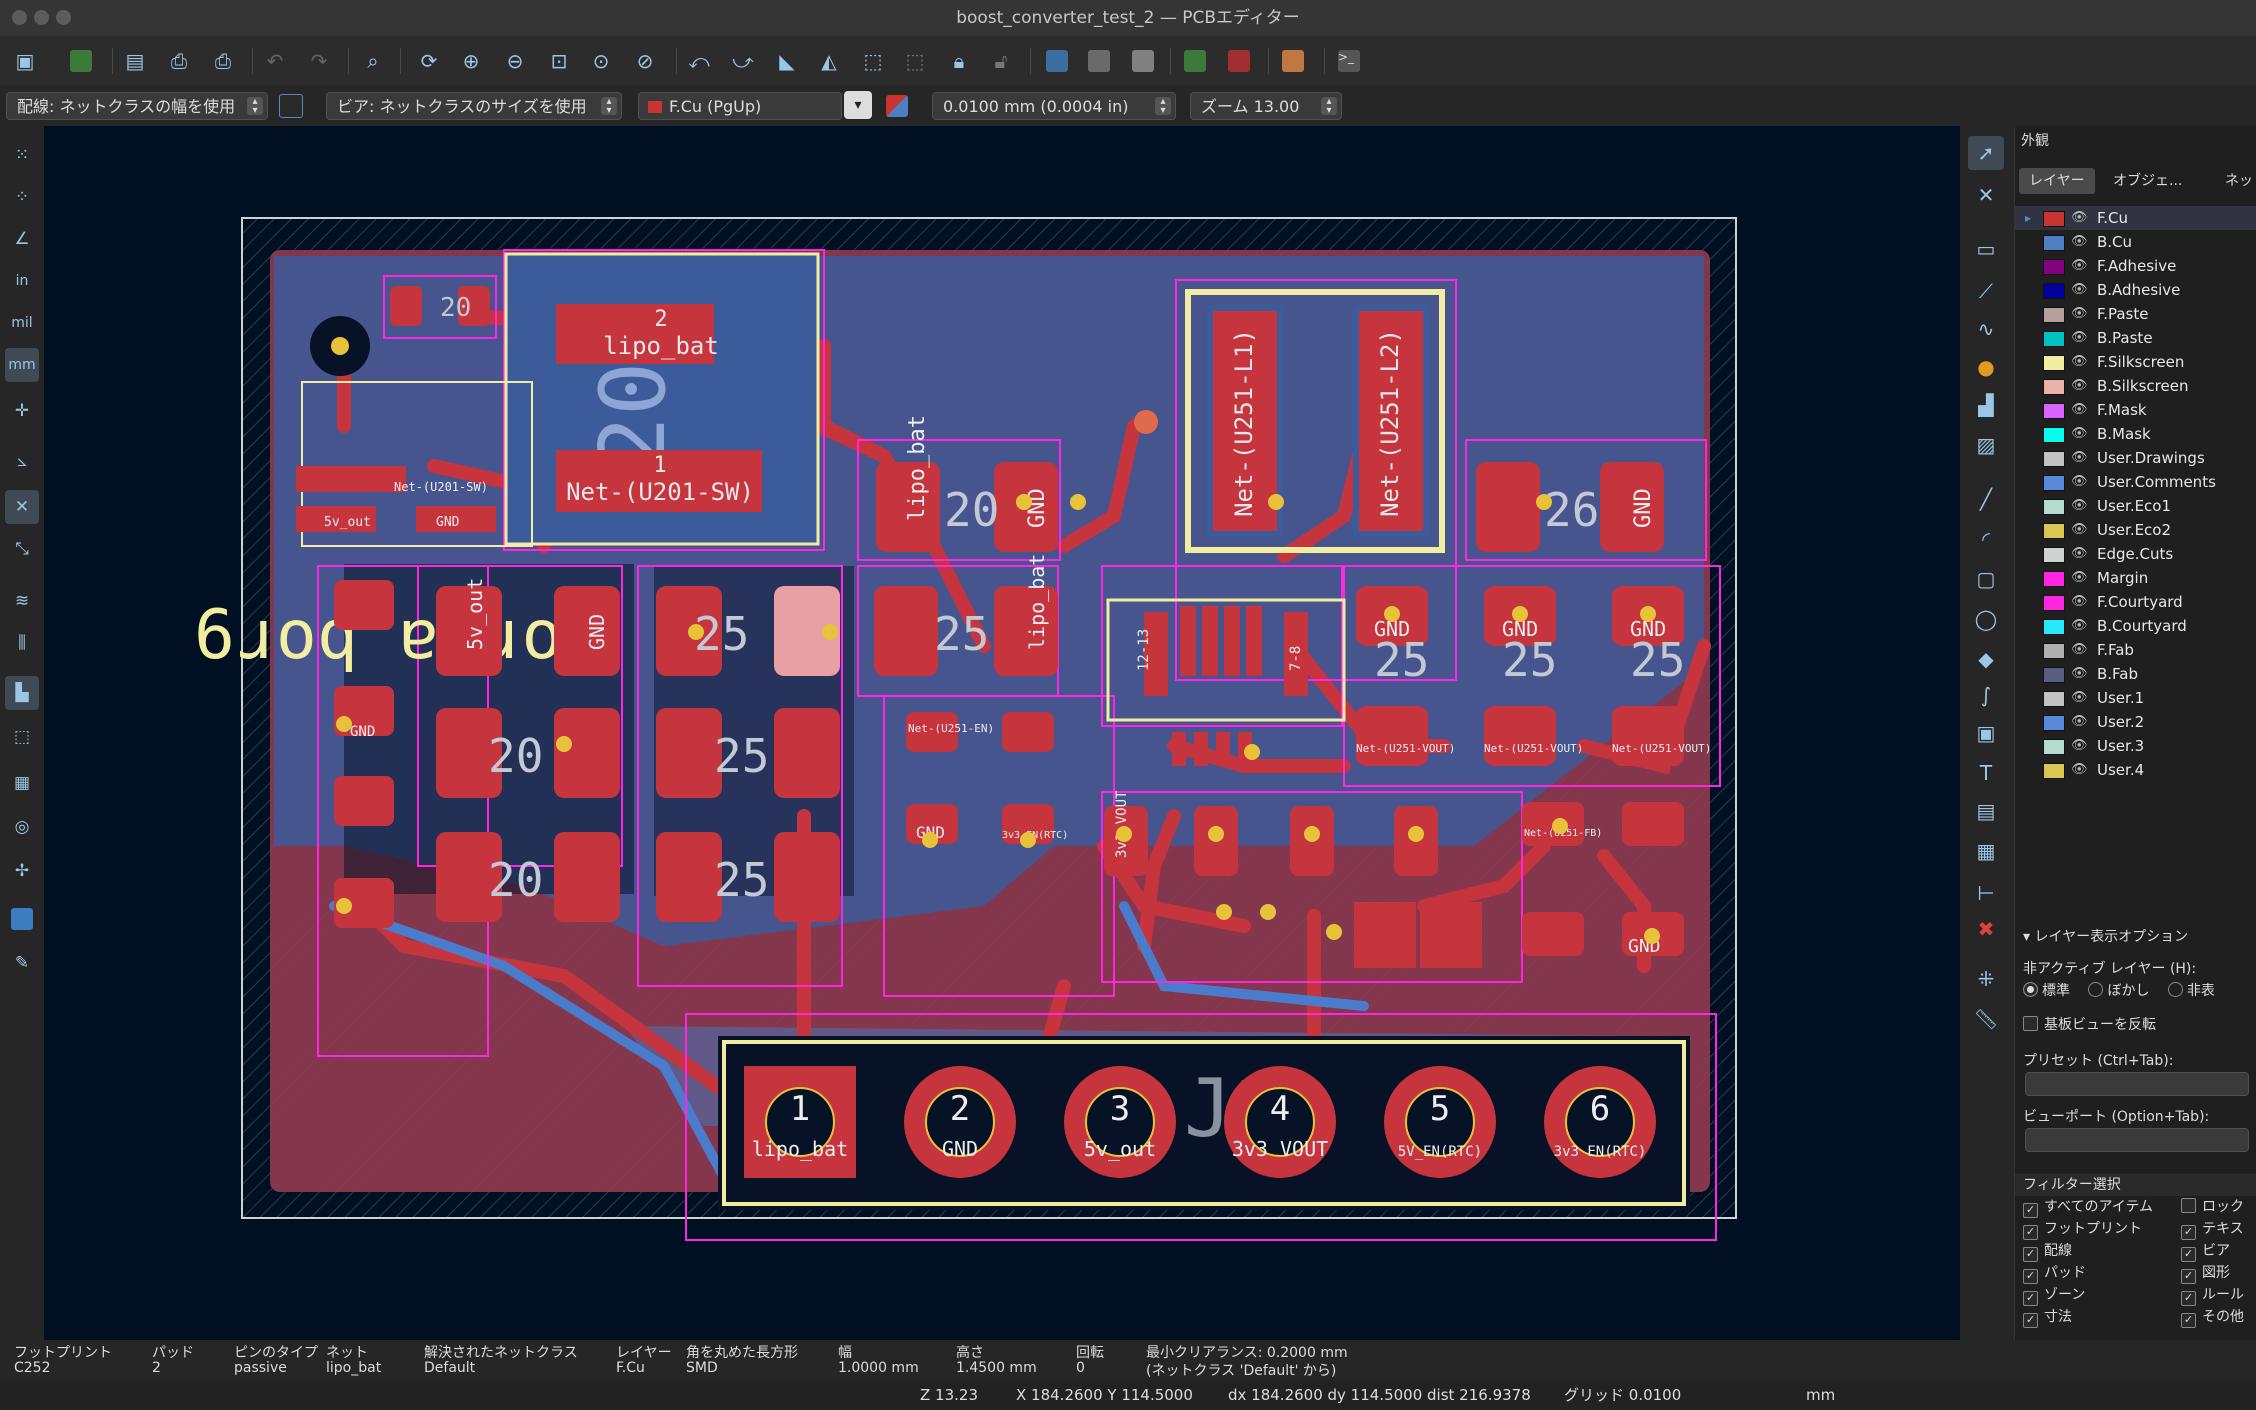 The width and height of the screenshot is (2256, 1410). I want to click on add-footprint-icon: ▭, so click(1986, 249).